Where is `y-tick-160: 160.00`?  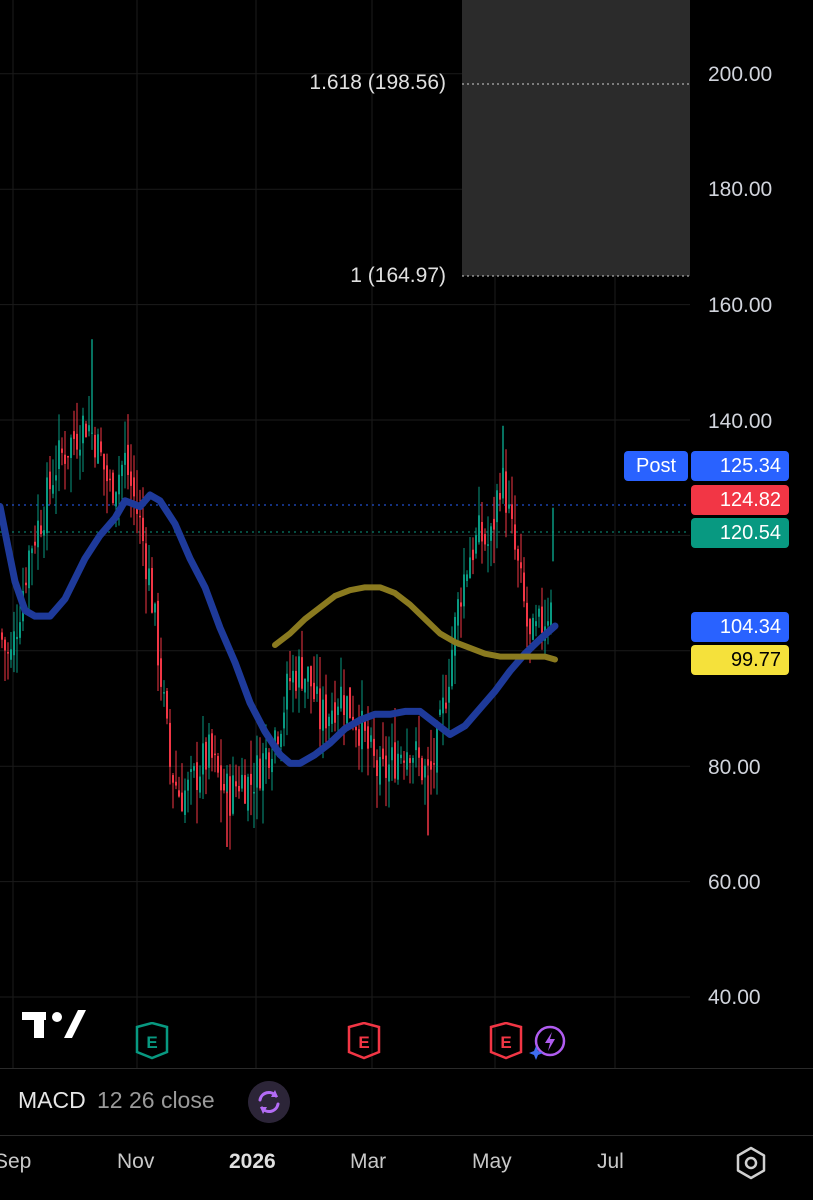
y-tick-160: 160.00 is located at coordinates (740, 305).